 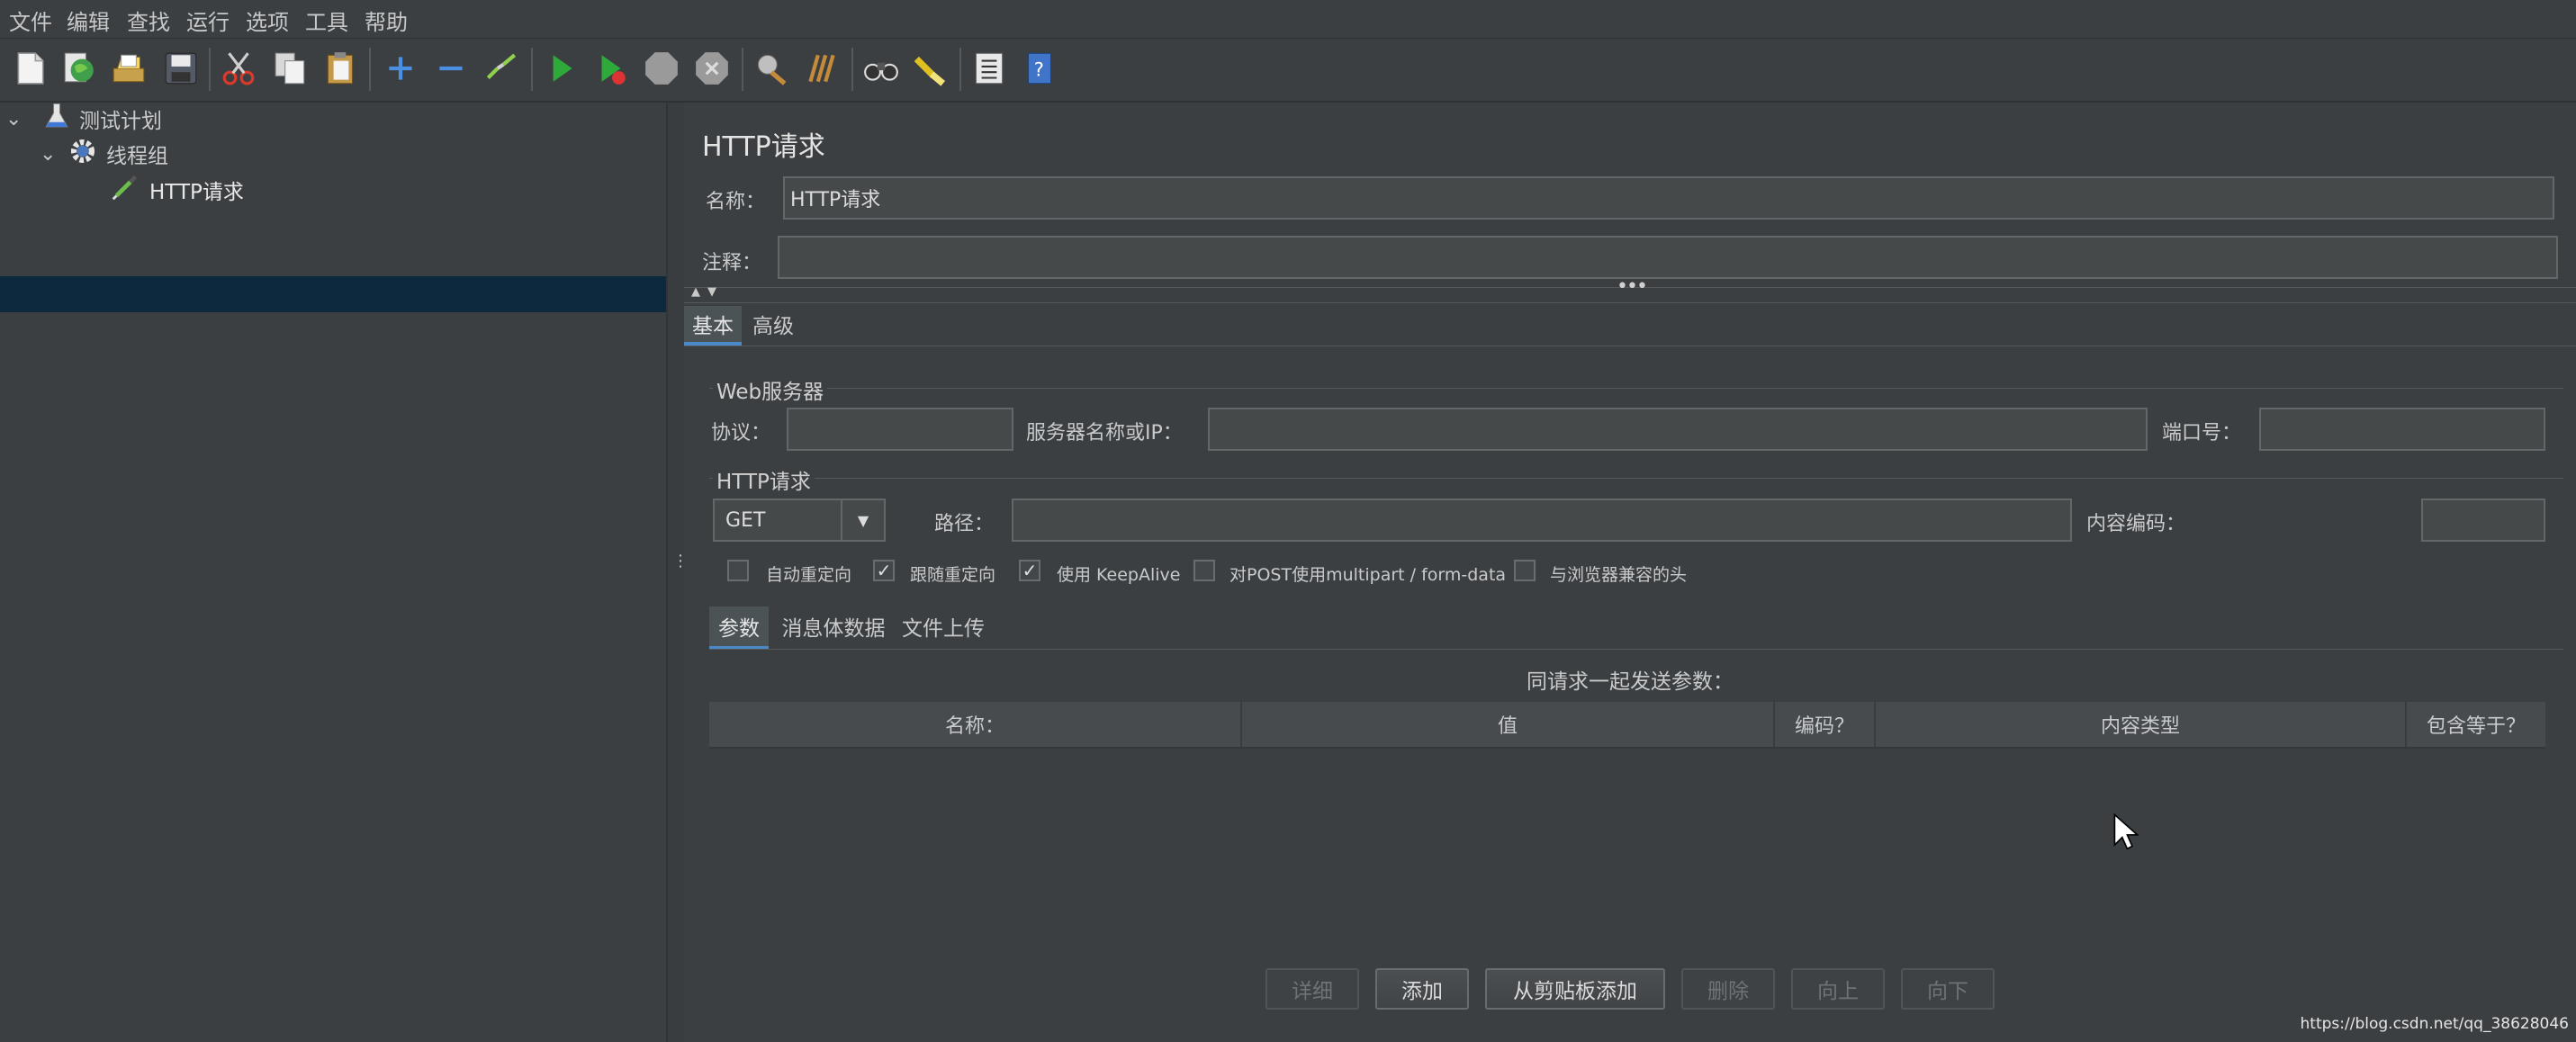 What do you see at coordinates (501, 68) in the screenshot?
I see `toggle-icon` at bounding box center [501, 68].